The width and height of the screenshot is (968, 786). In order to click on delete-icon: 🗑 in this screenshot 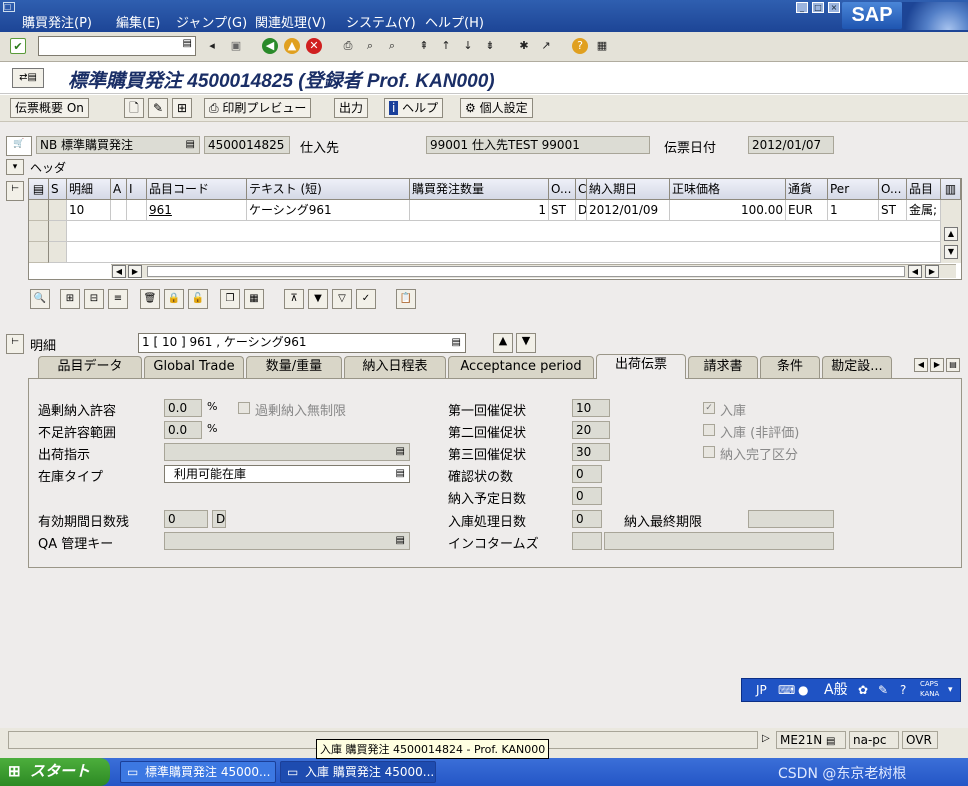, I will do `click(150, 299)`.